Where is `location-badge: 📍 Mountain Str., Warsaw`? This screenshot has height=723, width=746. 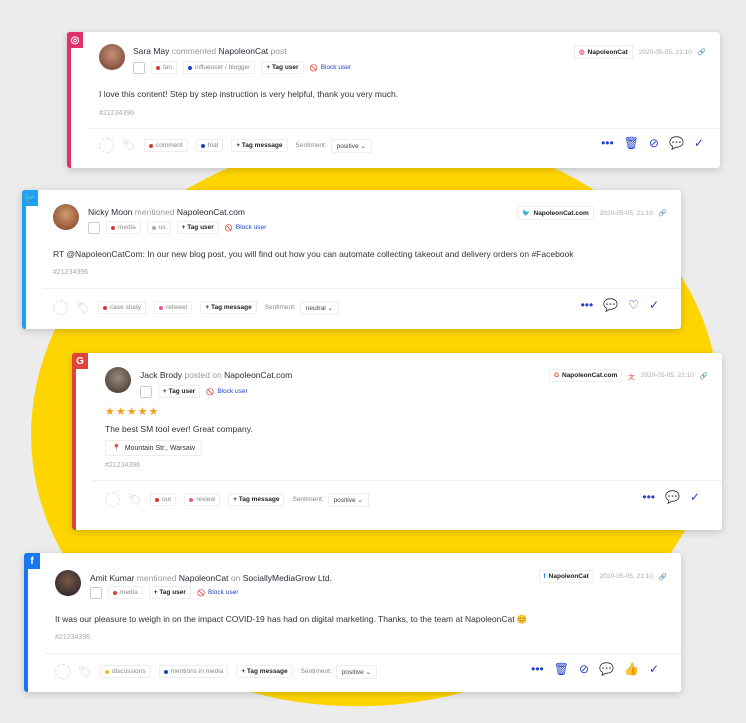 location-badge: 📍 Mountain Str., Warsaw is located at coordinates (153, 448).